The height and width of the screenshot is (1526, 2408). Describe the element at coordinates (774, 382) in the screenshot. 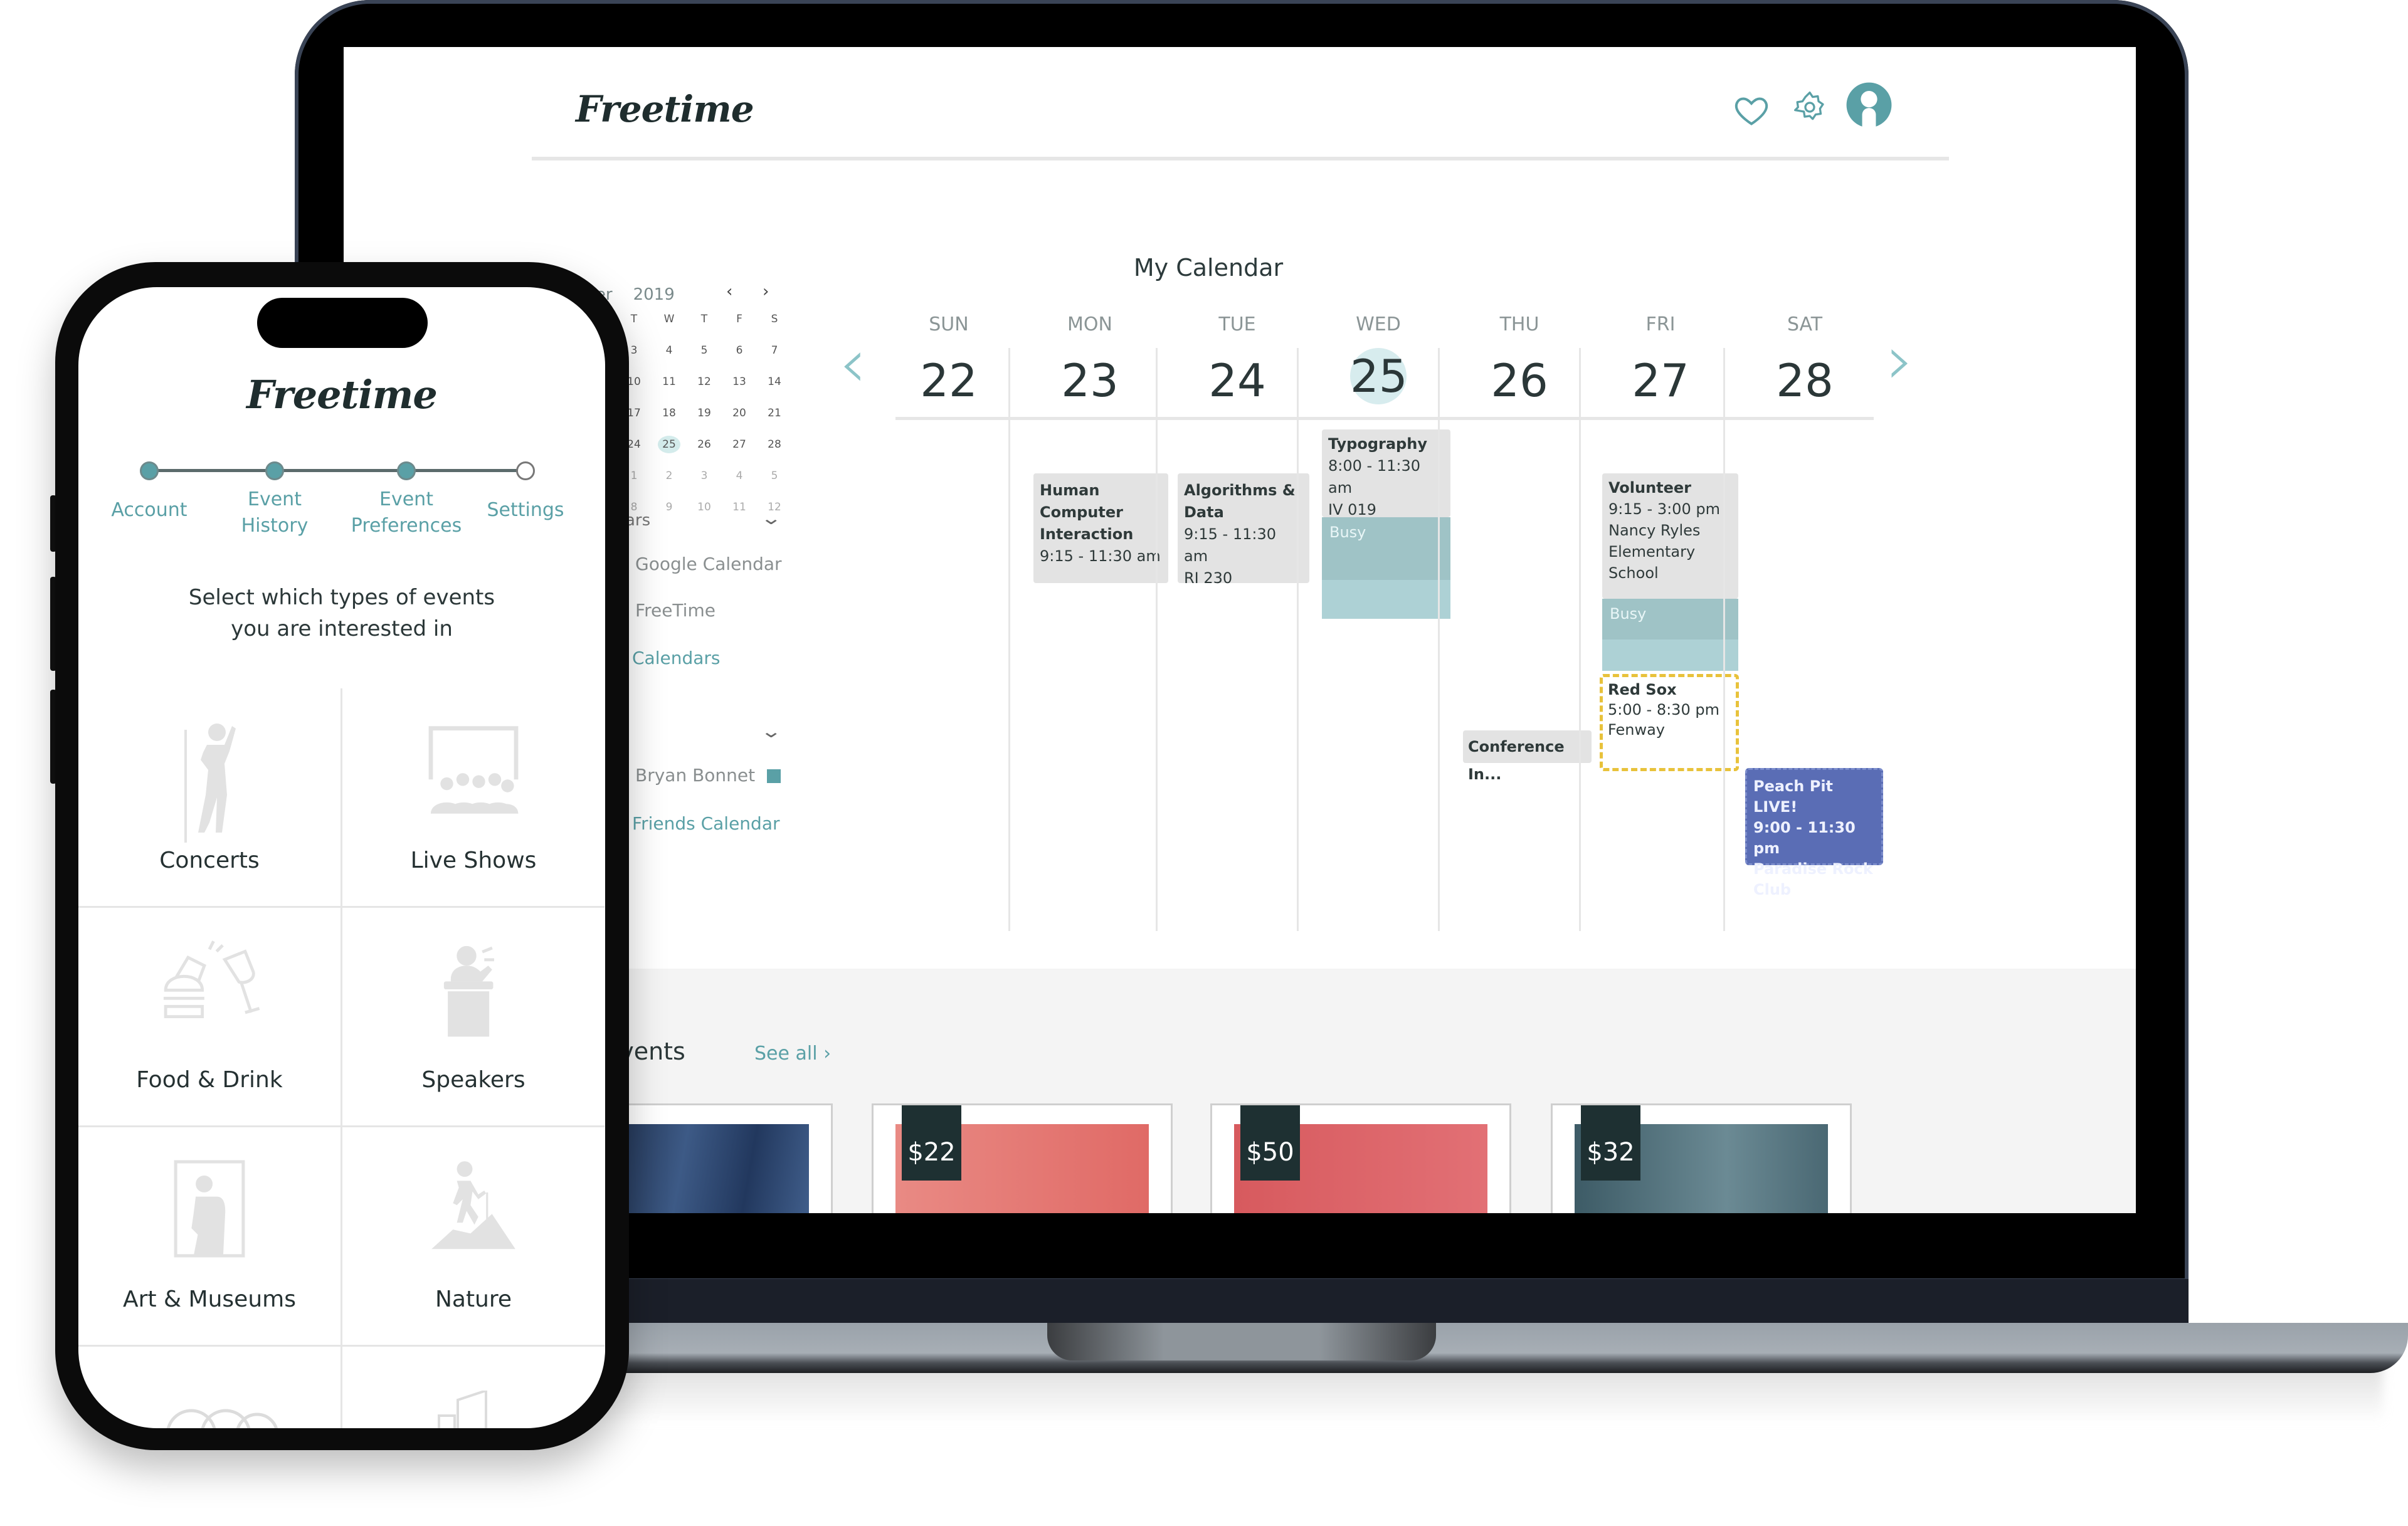

I see `mini-day: 14` at that location.